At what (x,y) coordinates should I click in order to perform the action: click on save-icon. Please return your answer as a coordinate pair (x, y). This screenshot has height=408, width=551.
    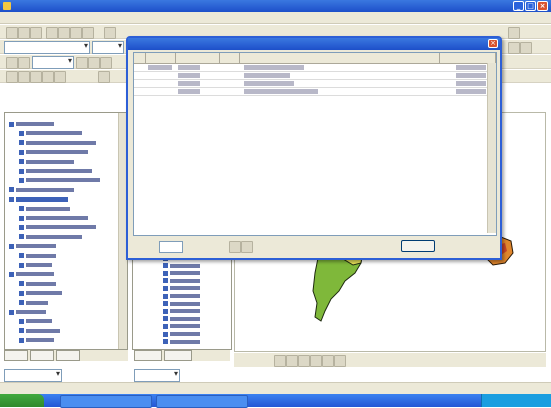
    Looking at the image, I should click on (36, 33).